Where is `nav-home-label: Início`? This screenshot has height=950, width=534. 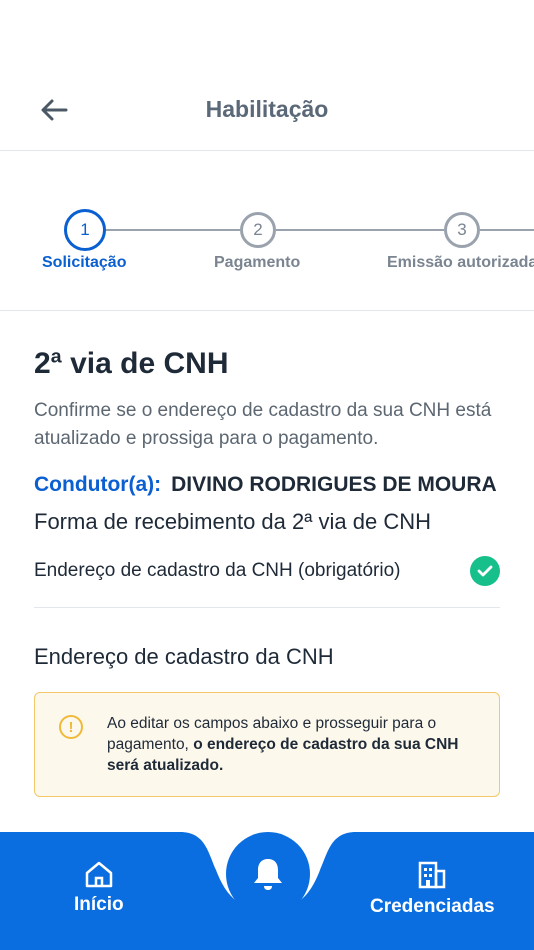
nav-home-label: Início is located at coordinates (99, 904).